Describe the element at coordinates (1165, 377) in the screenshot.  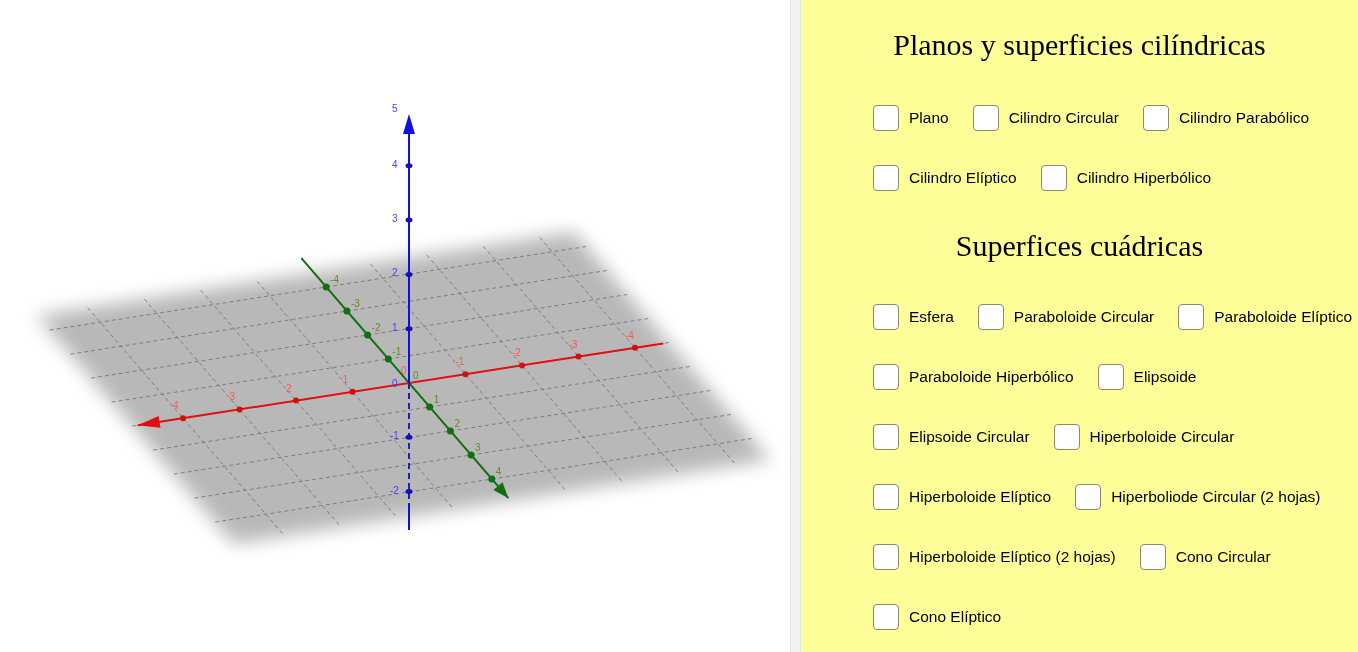
I see `checkbox-label: Elipsoide` at that location.